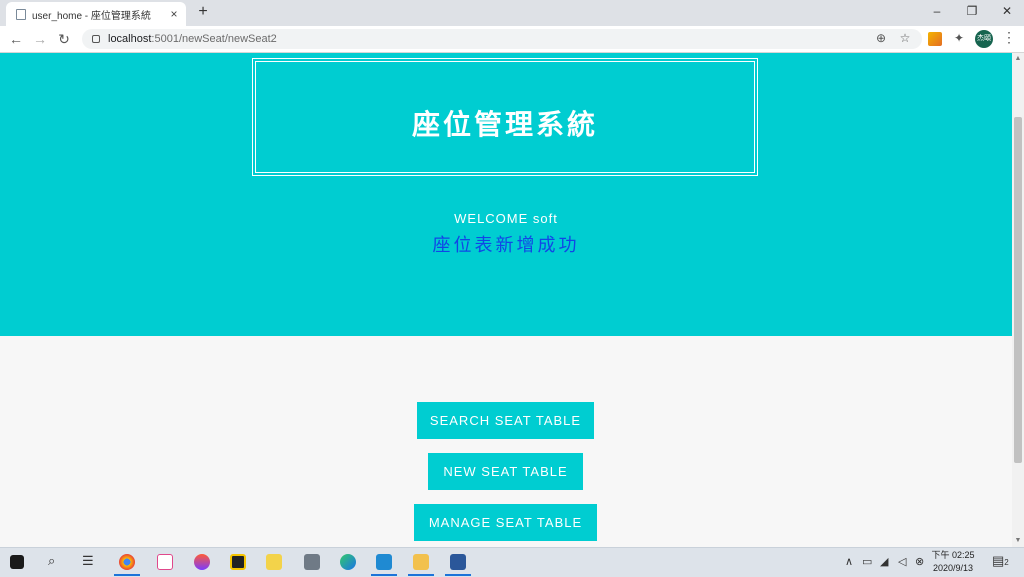 The height and width of the screenshot is (577, 1024). What do you see at coordinates (51, 561) in the screenshot?
I see `search-icon: ⌕` at bounding box center [51, 561].